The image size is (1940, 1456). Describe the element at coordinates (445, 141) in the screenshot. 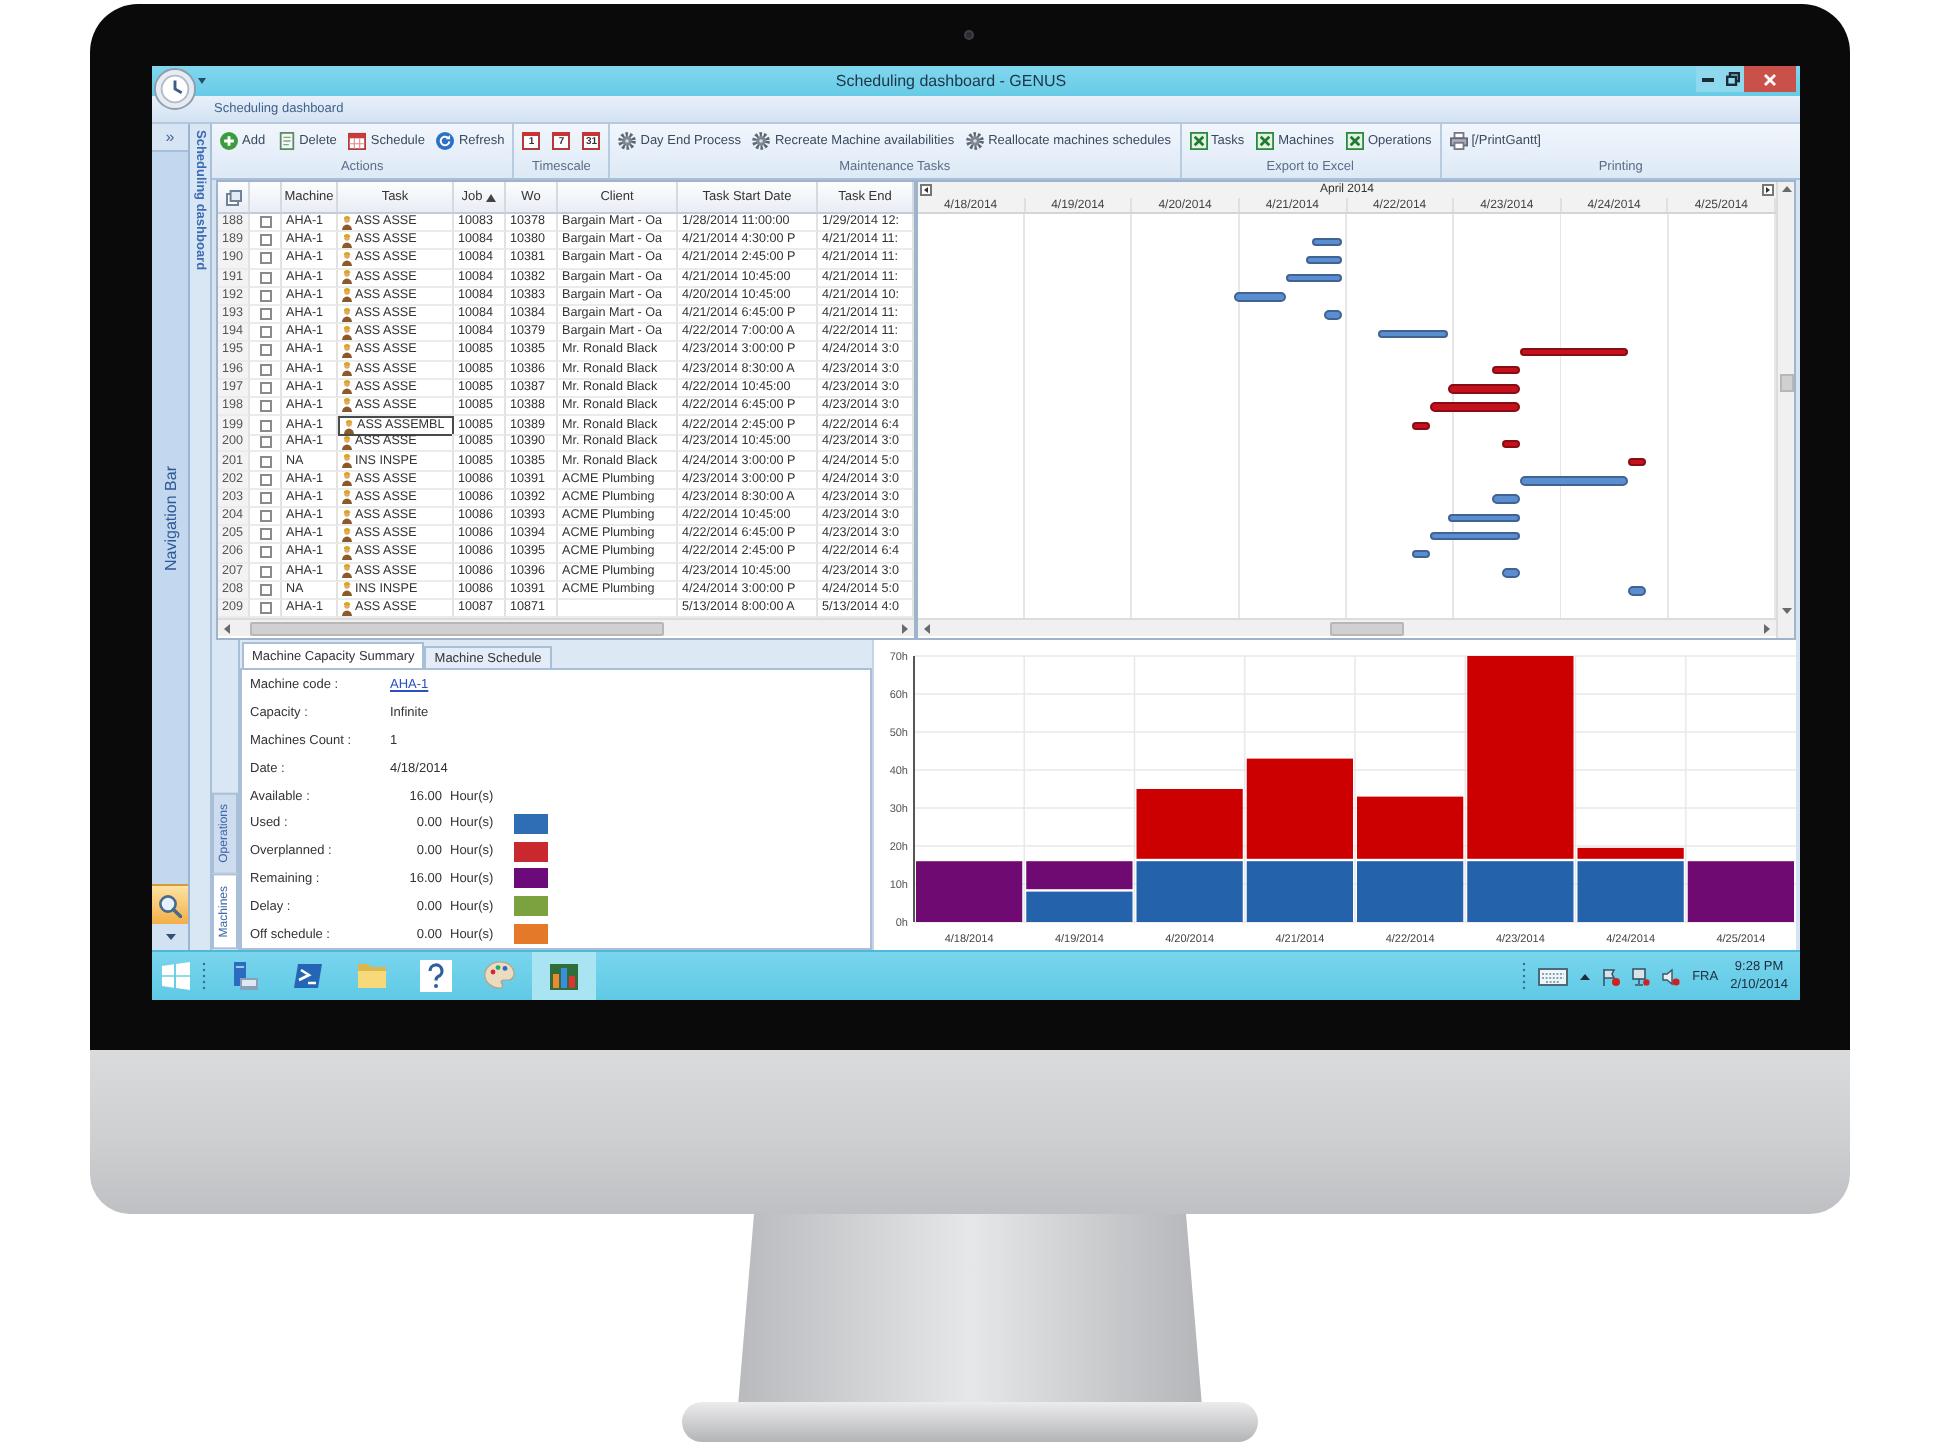

I see `refresh-icon` at that location.